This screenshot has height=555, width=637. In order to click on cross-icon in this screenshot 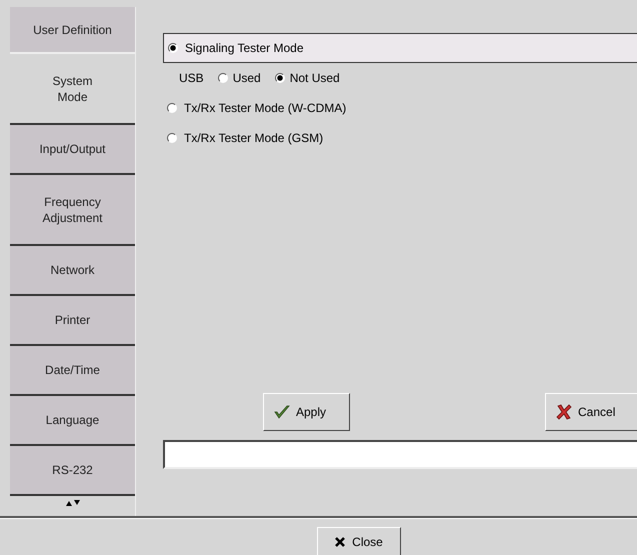, I will do `click(564, 412)`.